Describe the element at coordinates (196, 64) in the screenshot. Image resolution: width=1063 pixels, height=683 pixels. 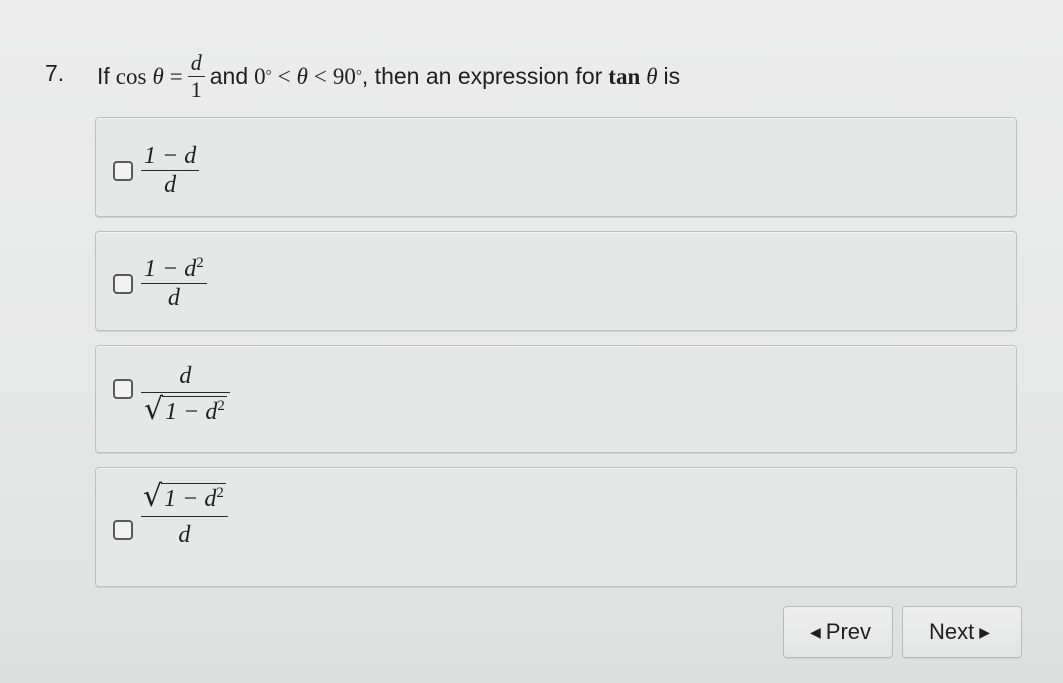
I see `given-numerator: d` at that location.